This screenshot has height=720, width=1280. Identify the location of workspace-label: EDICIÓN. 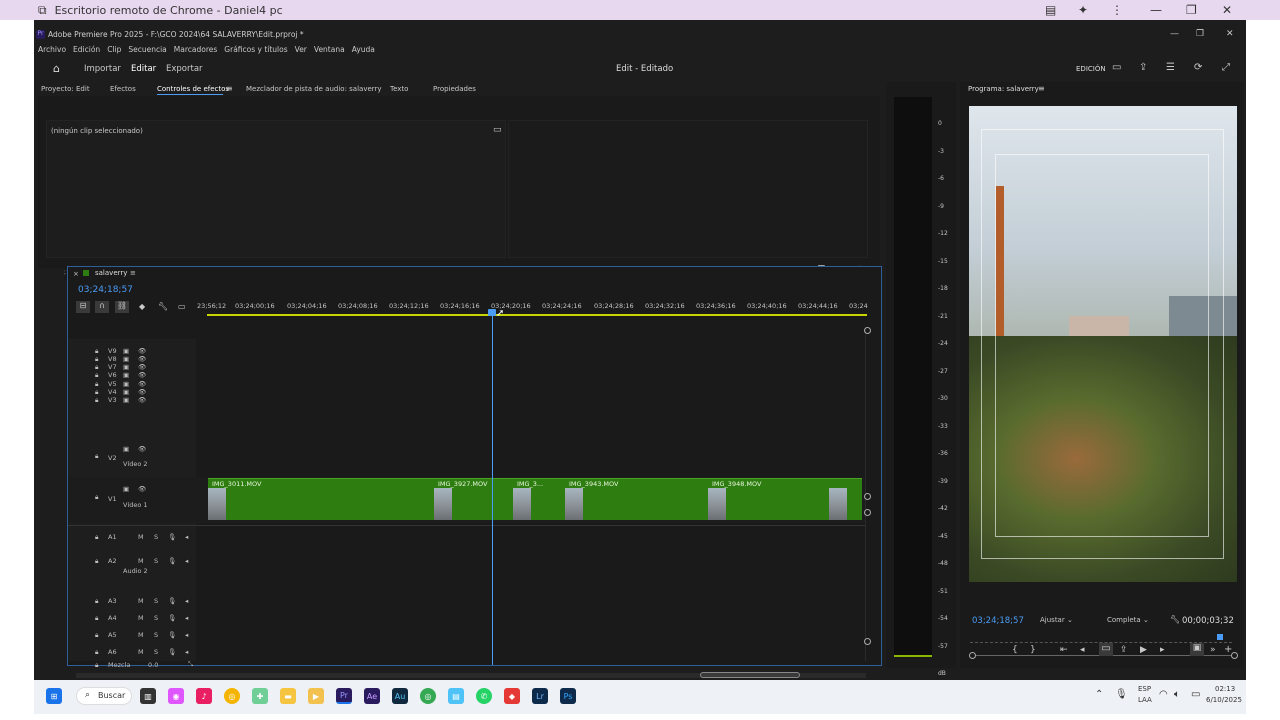
(1091, 69).